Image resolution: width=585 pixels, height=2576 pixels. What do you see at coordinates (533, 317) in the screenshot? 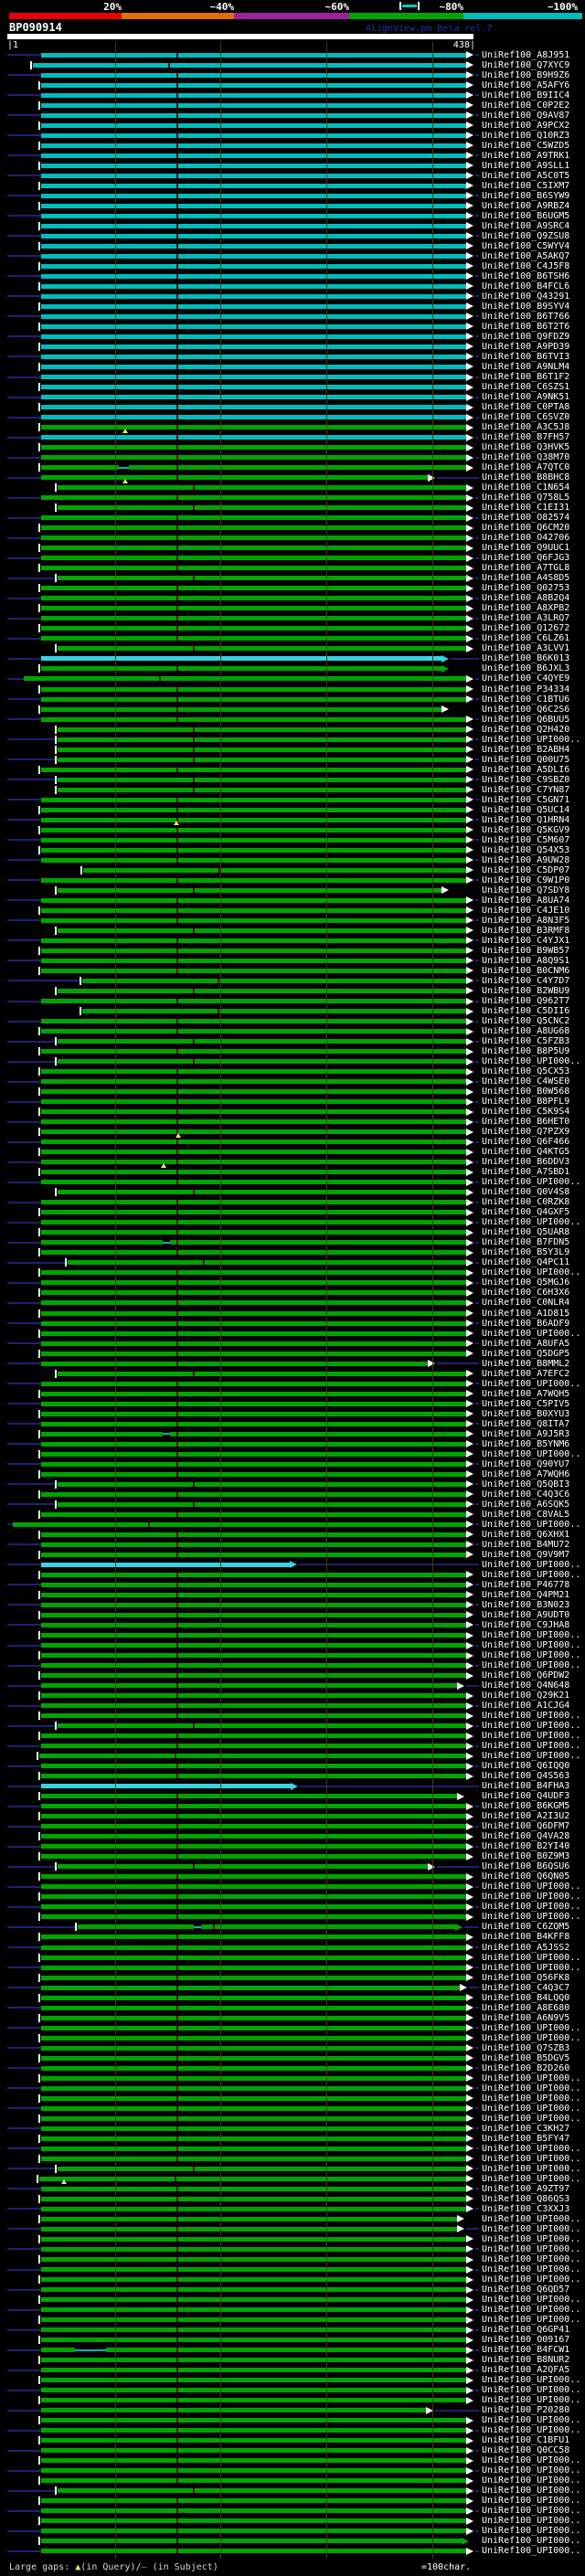
I see `hit-label: UniRef100_B6T766` at bounding box center [533, 317].